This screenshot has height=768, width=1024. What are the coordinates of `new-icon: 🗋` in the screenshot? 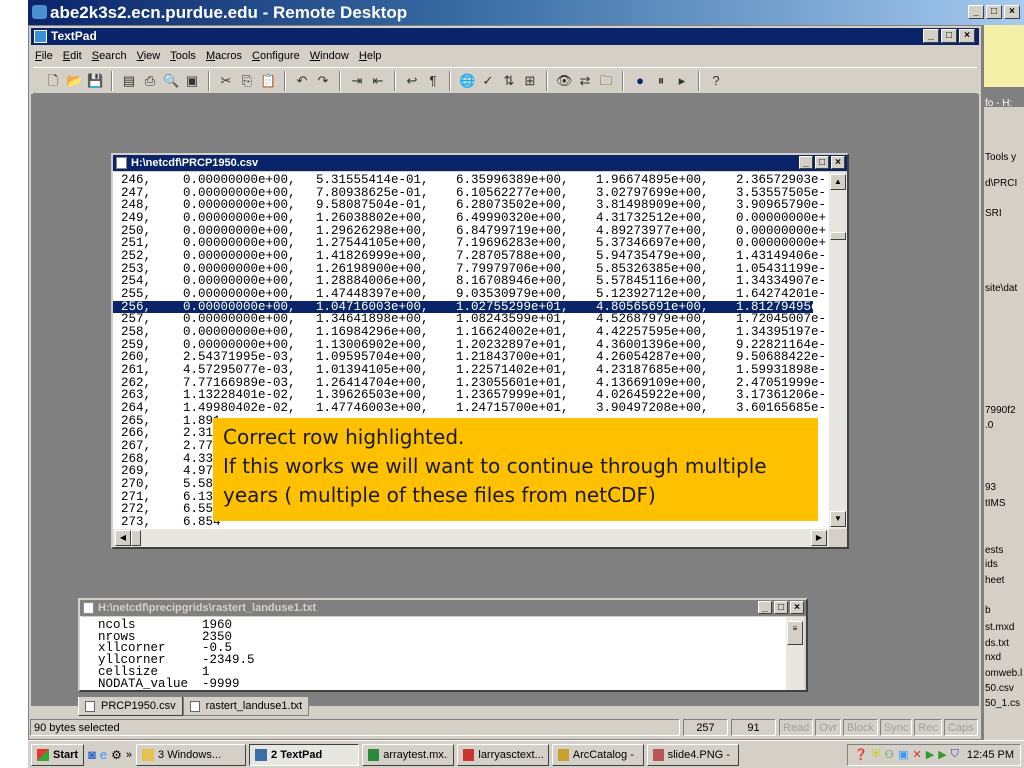 It's located at (53, 81).